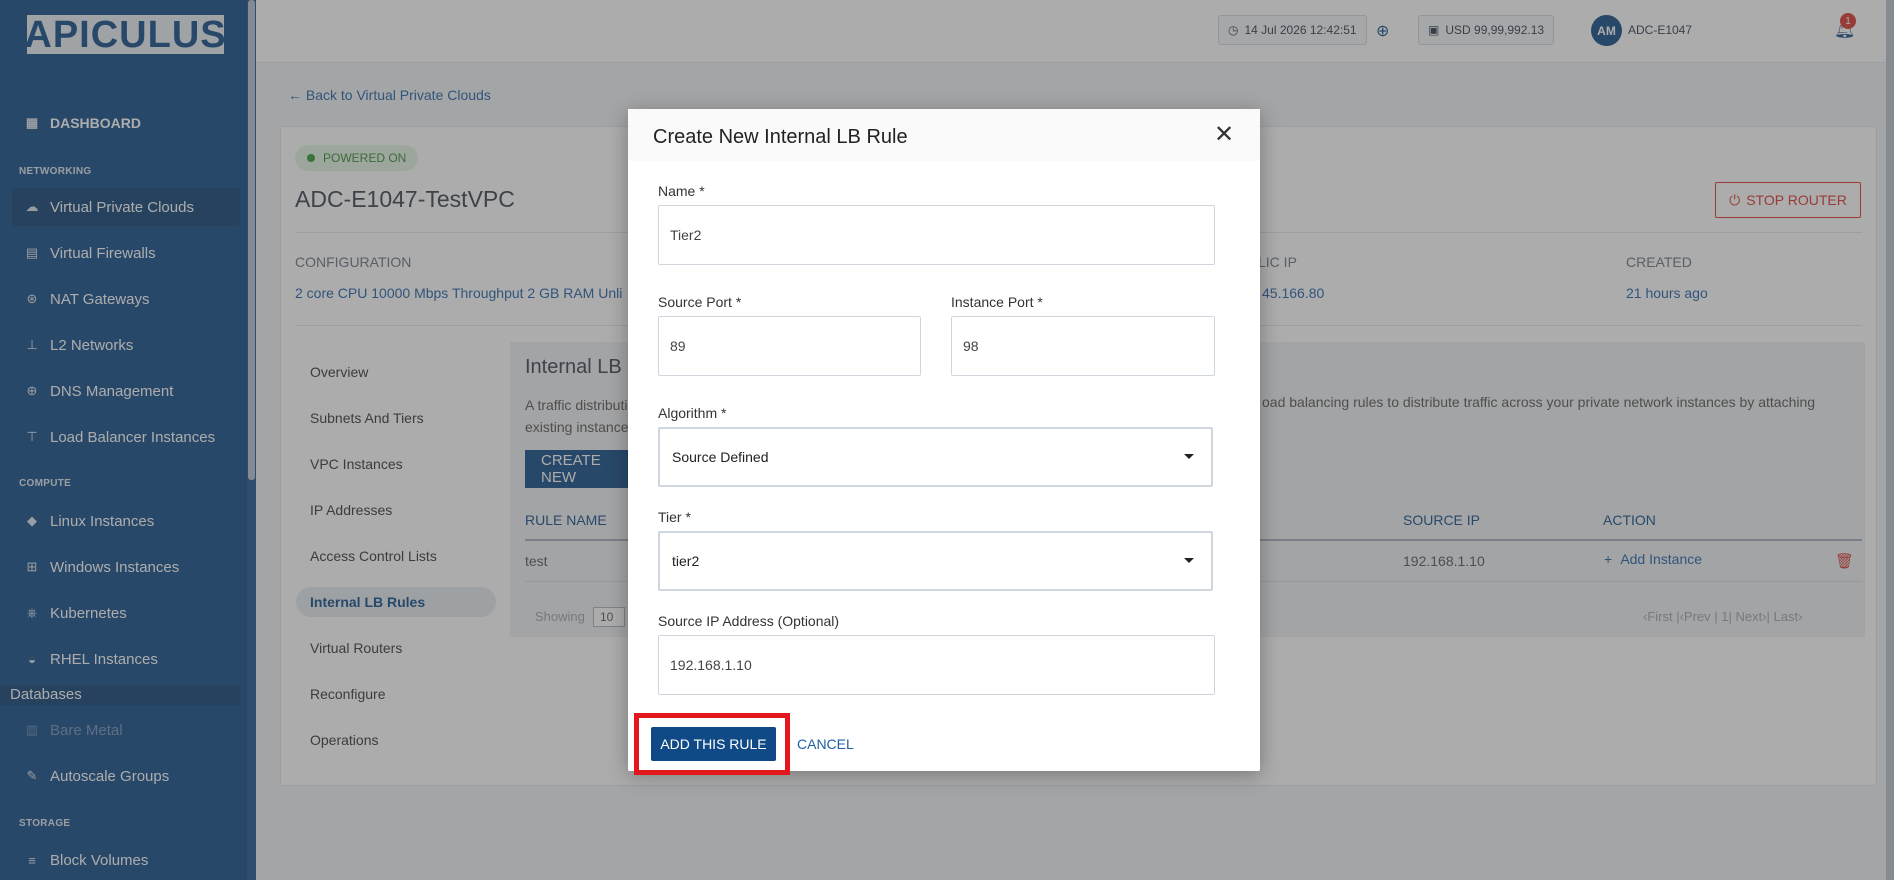 The height and width of the screenshot is (880, 1894). I want to click on tier-select: tier2, so click(935, 561).